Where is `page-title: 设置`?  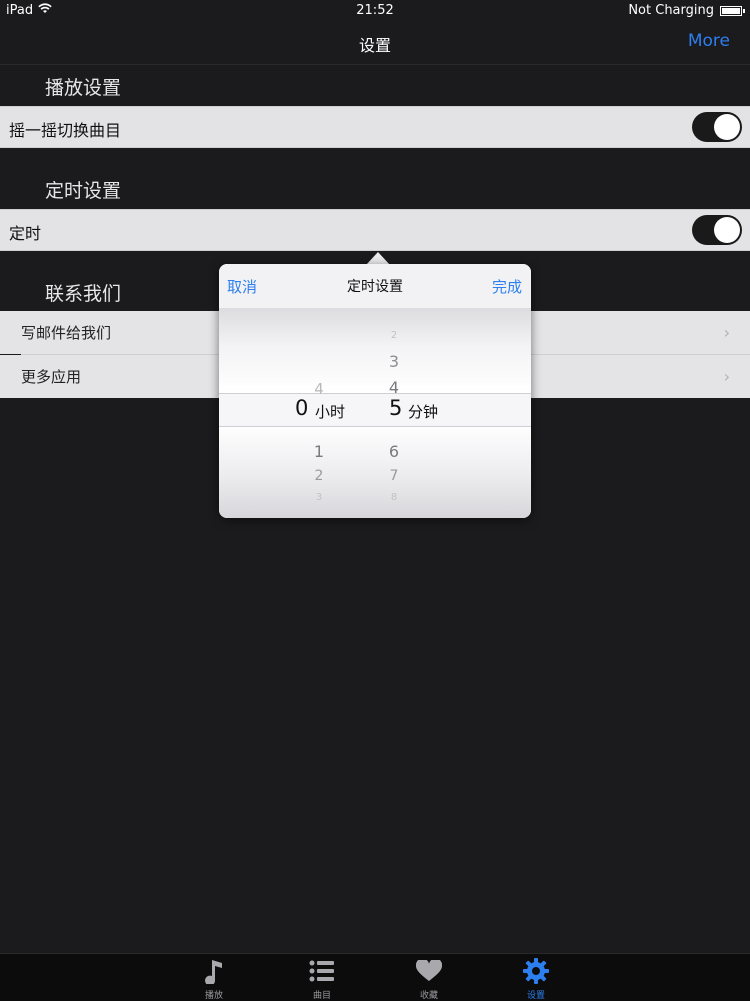 page-title: 设置 is located at coordinates (374, 45).